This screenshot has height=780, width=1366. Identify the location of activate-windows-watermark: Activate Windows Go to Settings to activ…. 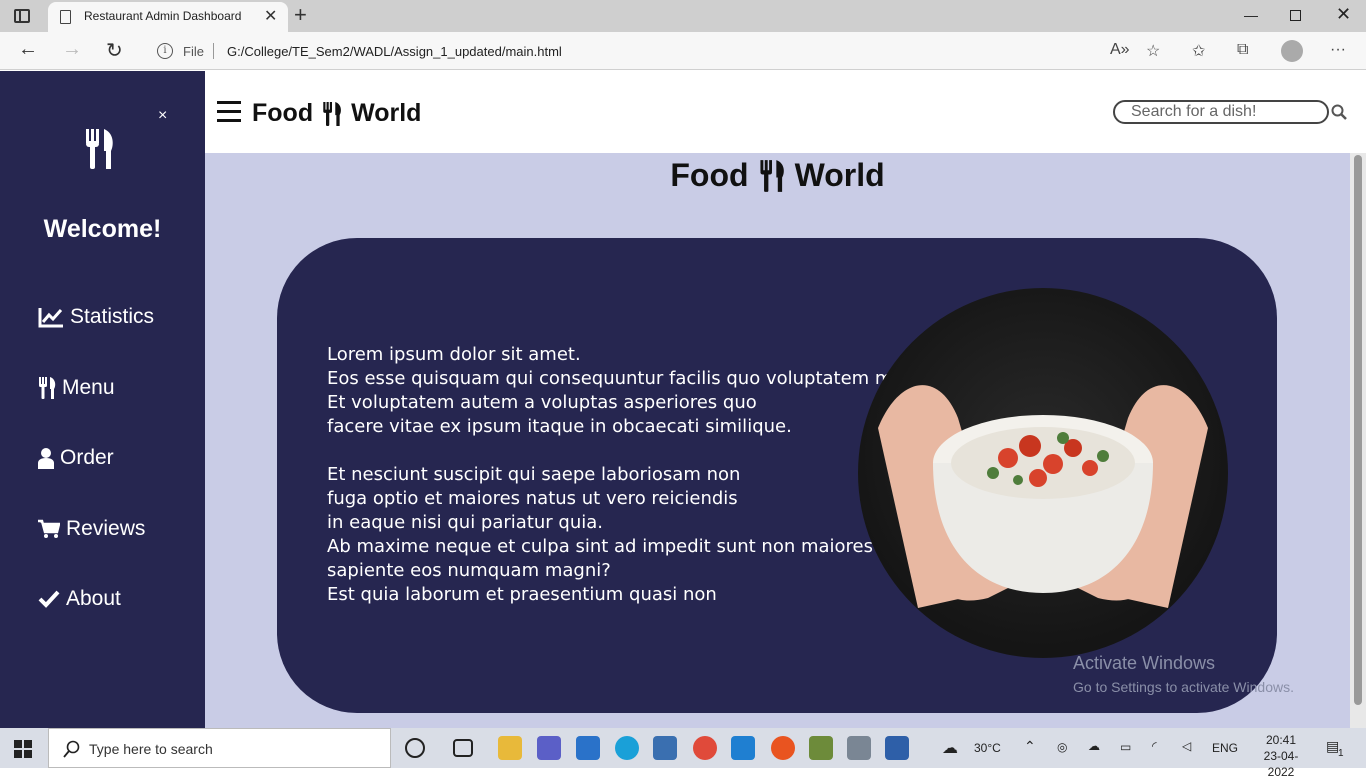
(1183, 674).